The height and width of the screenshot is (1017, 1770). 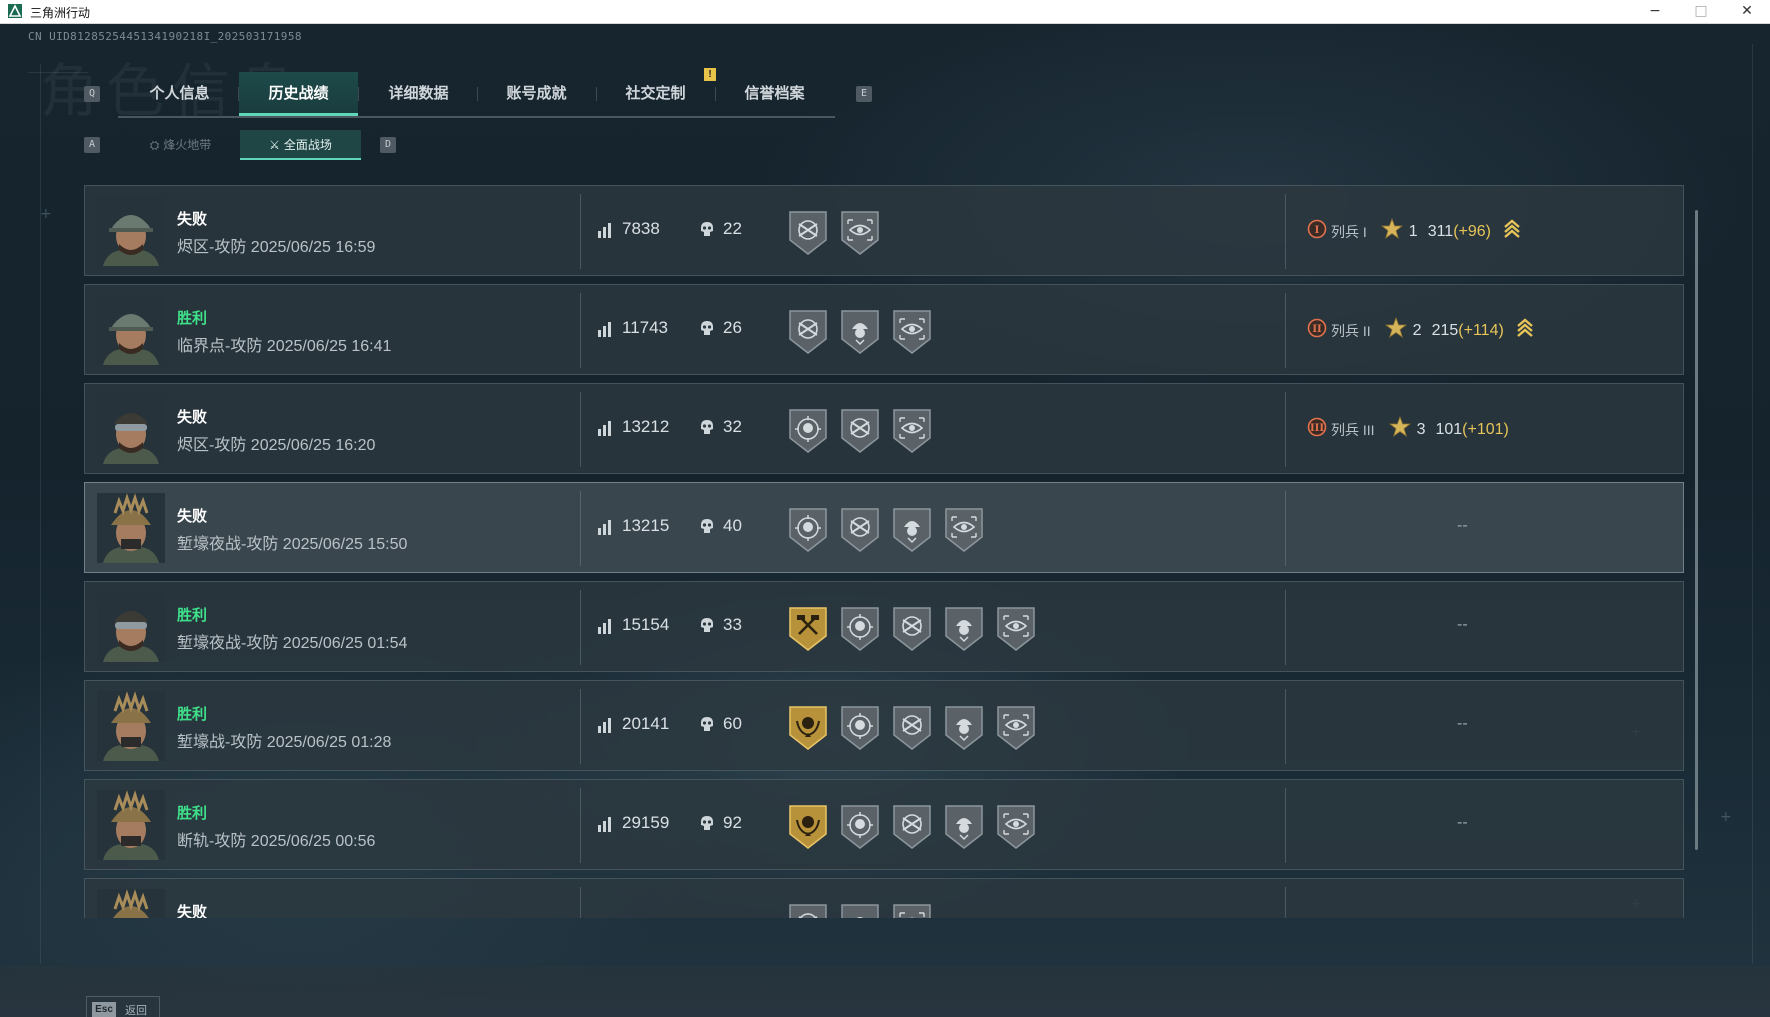 I want to click on app-logo-icon, so click(x=15, y=11).